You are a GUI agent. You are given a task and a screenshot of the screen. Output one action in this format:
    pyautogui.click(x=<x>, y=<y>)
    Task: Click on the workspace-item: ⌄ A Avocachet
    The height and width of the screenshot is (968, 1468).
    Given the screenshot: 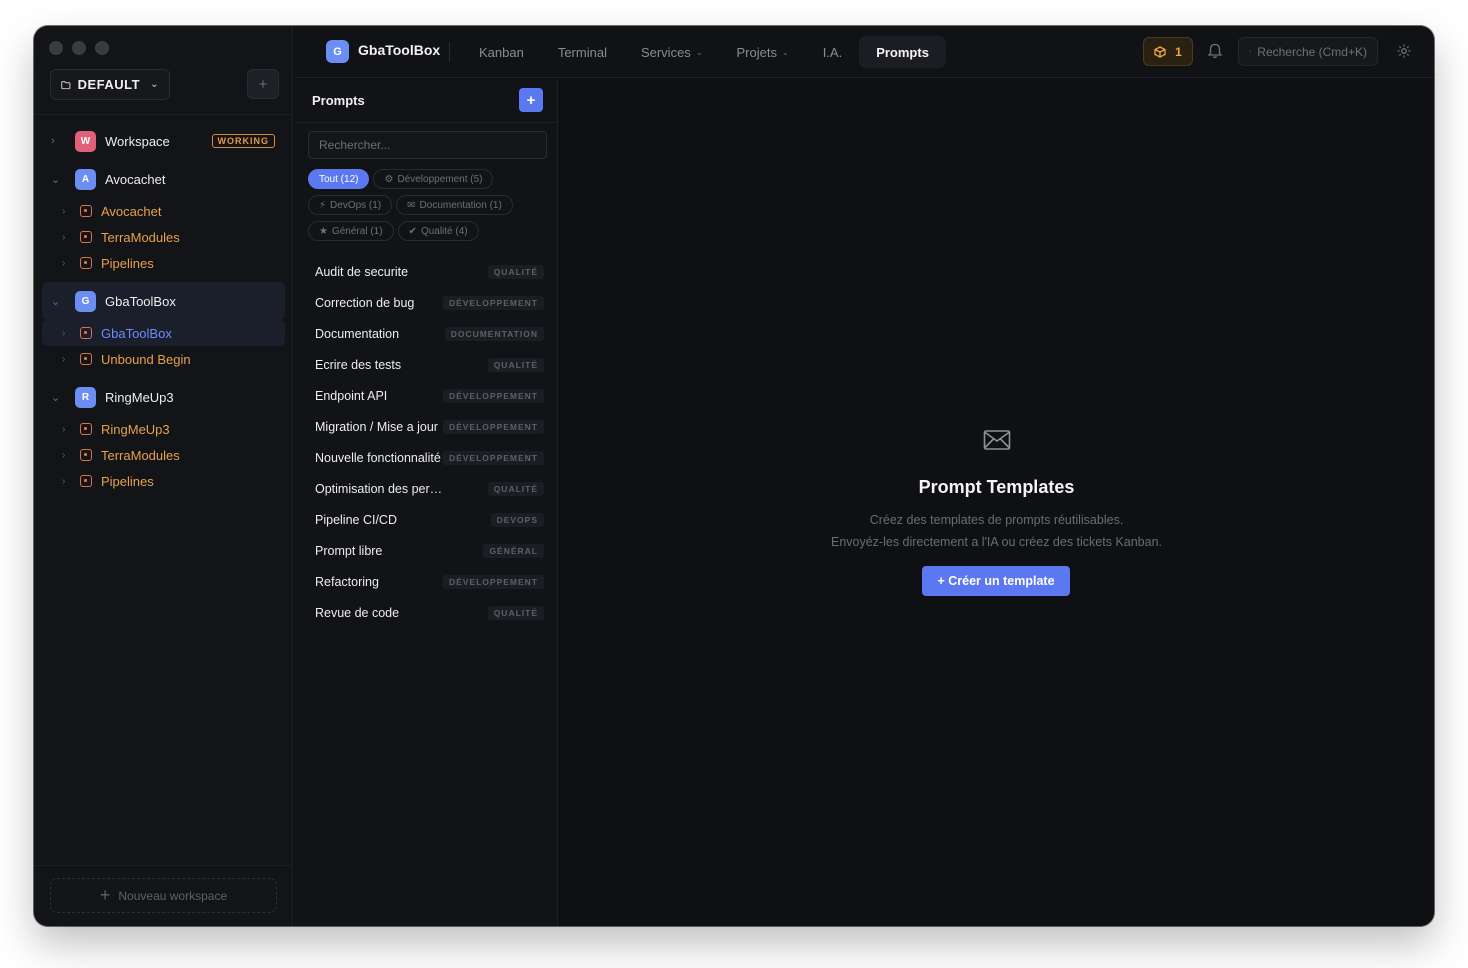 What is the action you would take?
    pyautogui.click(x=163, y=179)
    